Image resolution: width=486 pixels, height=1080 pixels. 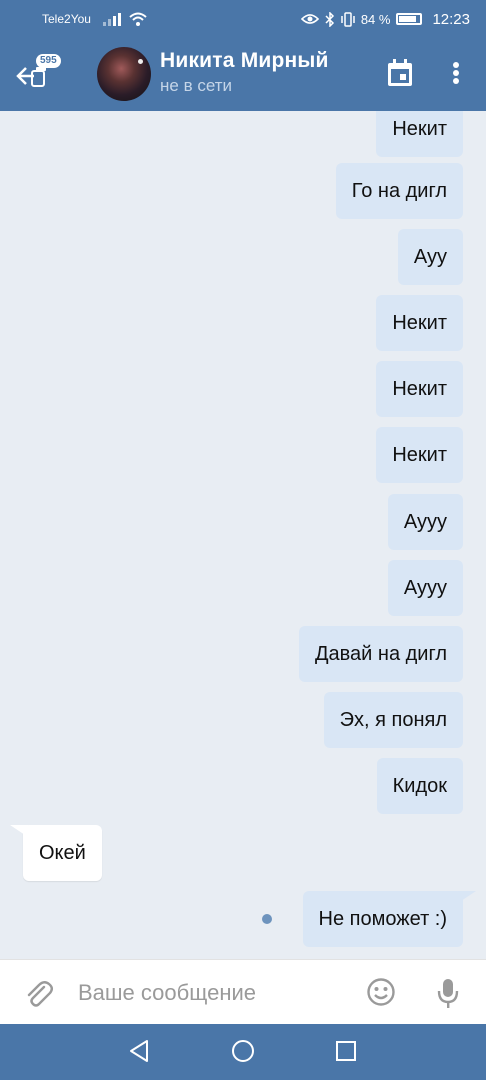 I want to click on signal-icon, so click(x=111, y=19).